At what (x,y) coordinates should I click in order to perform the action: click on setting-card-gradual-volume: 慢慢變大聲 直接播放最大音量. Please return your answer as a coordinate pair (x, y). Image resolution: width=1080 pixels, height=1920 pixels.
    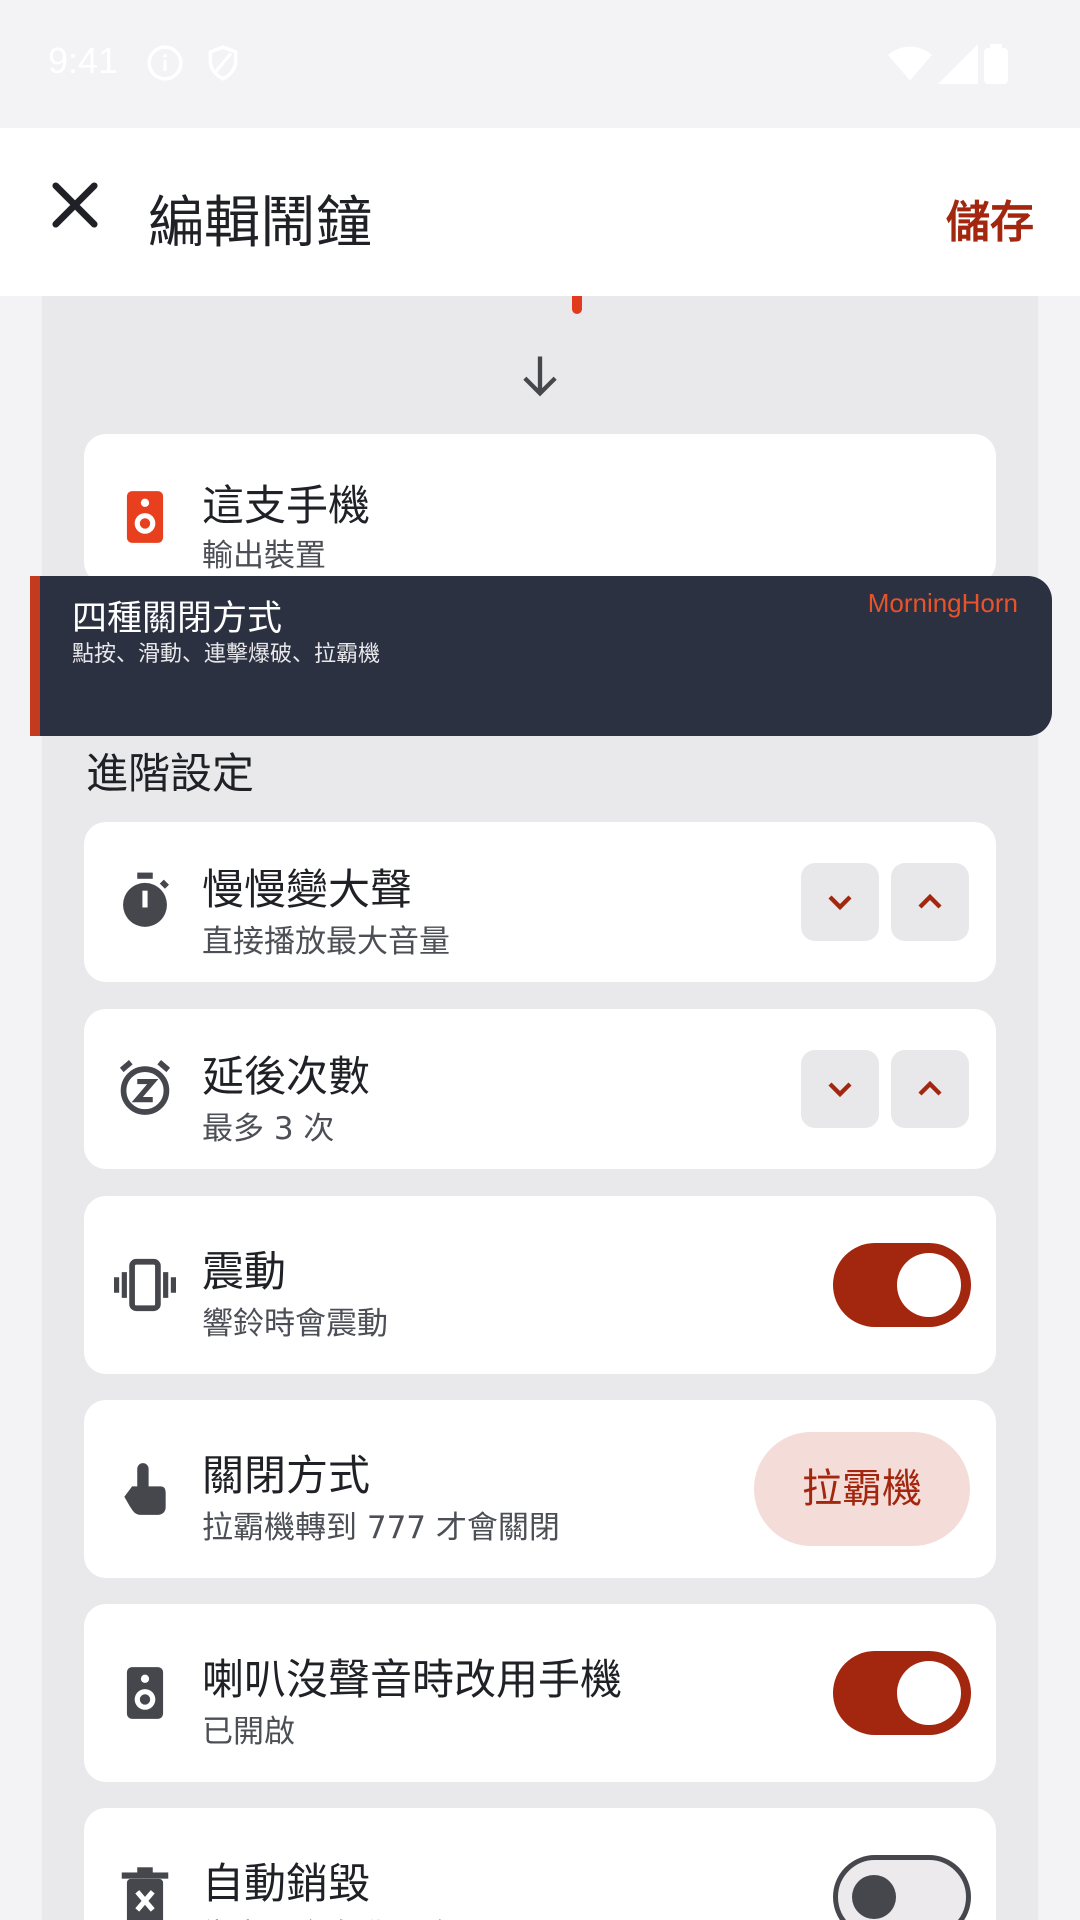
    Looking at the image, I should click on (540, 902).